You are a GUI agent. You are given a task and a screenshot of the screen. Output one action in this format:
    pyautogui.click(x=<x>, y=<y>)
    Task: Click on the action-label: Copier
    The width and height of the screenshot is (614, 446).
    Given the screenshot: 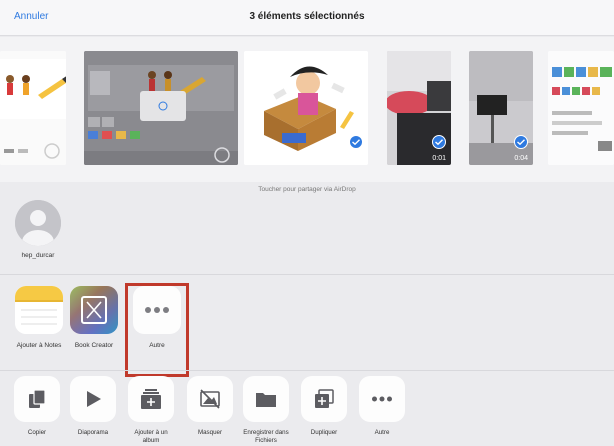 What is the action you would take?
    pyautogui.click(x=37, y=432)
    